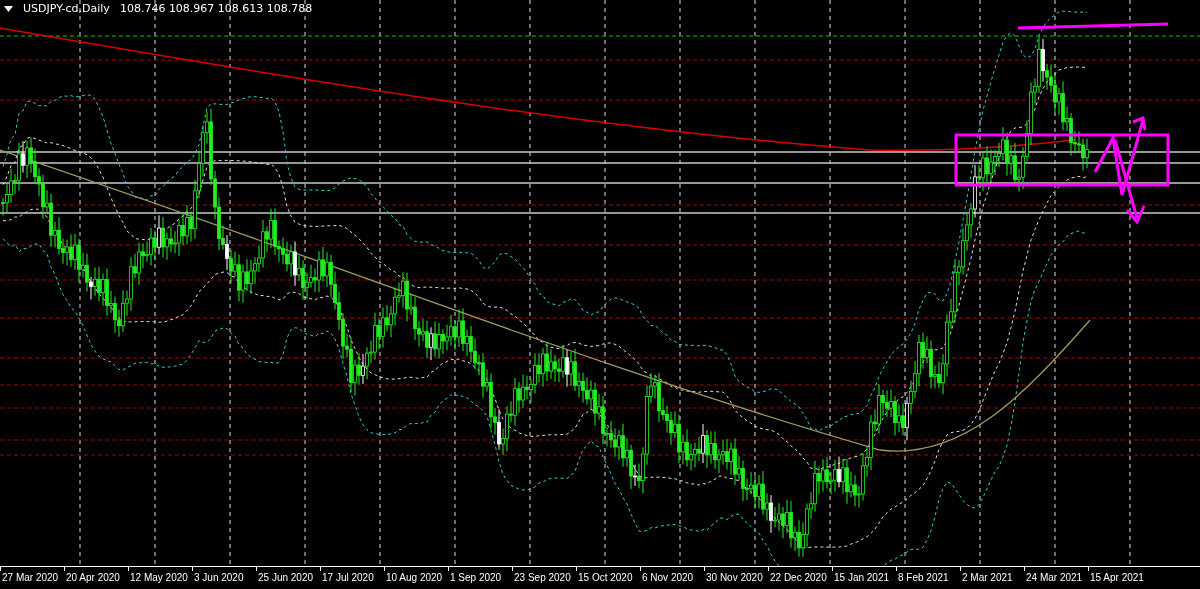  I want to click on date-label: 10 Aug 2020, so click(414, 577).